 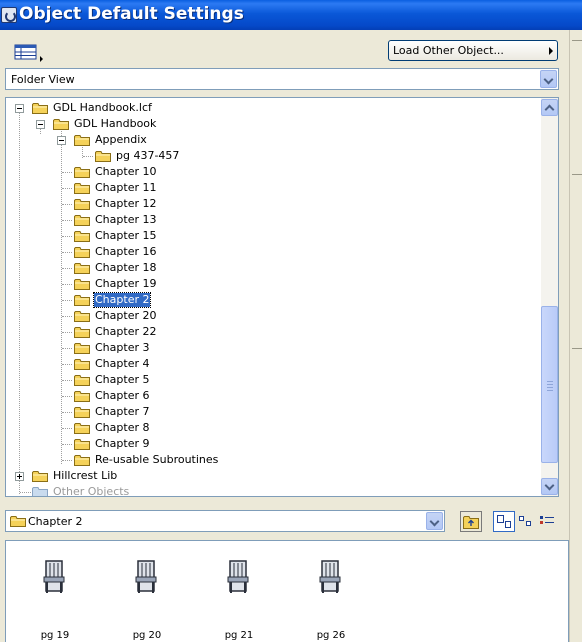 I want to click on small-icons-view-button, so click(x=526, y=521).